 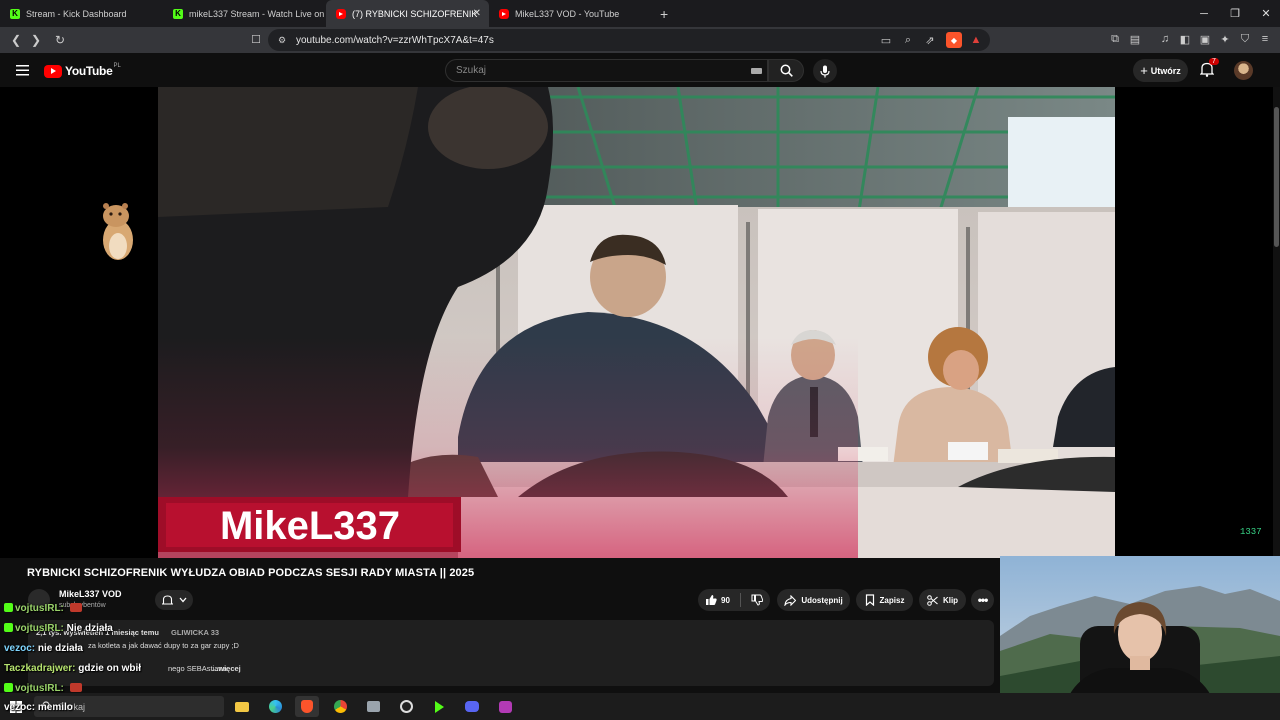 I want to click on hamster-sticker, so click(x=118, y=231).